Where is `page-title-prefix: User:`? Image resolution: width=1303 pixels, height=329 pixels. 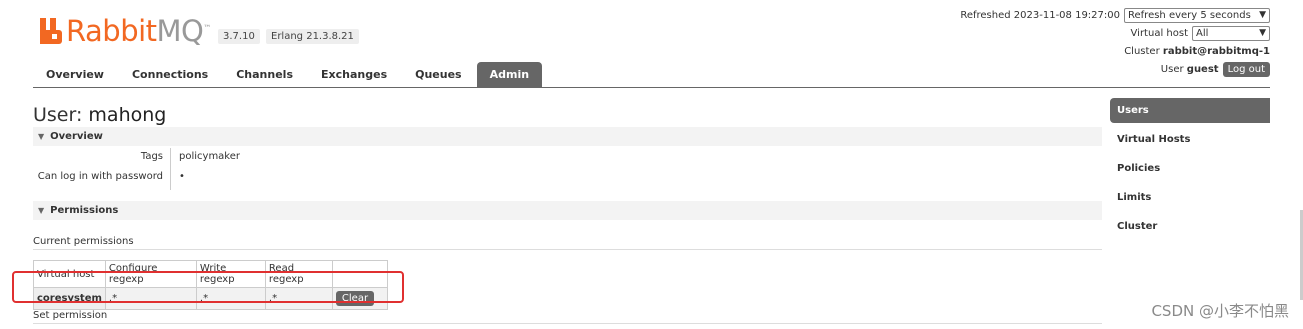 page-title-prefix: User: is located at coordinates (58, 115).